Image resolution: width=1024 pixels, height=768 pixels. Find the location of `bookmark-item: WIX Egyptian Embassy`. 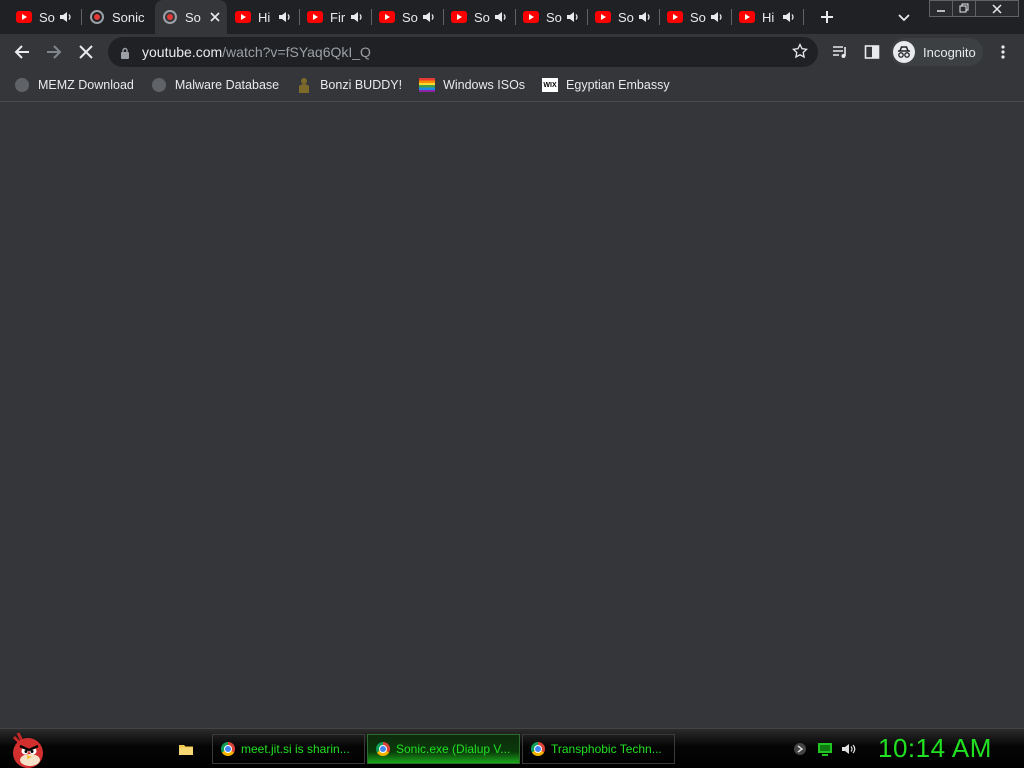

bookmark-item: WIX Egyptian Embassy is located at coordinates (606, 85).